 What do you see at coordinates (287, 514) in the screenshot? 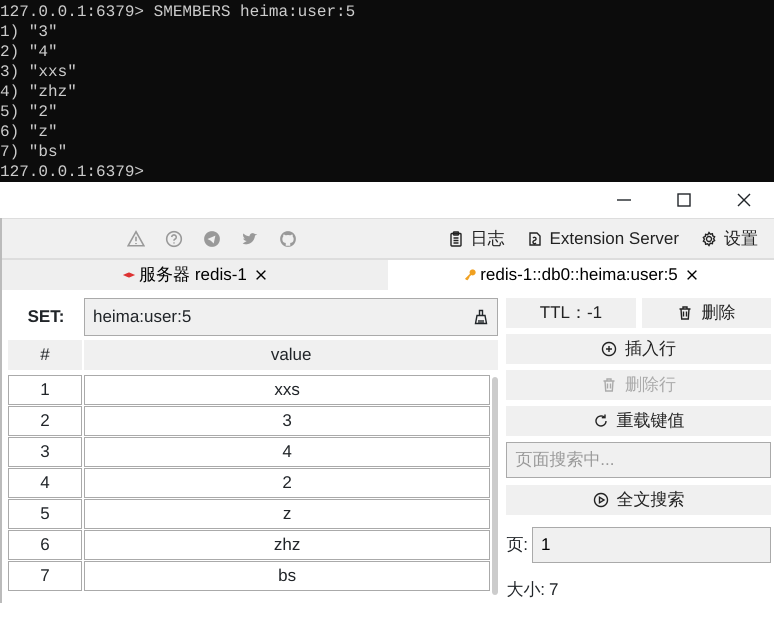
I see `table-cell: z` at bounding box center [287, 514].